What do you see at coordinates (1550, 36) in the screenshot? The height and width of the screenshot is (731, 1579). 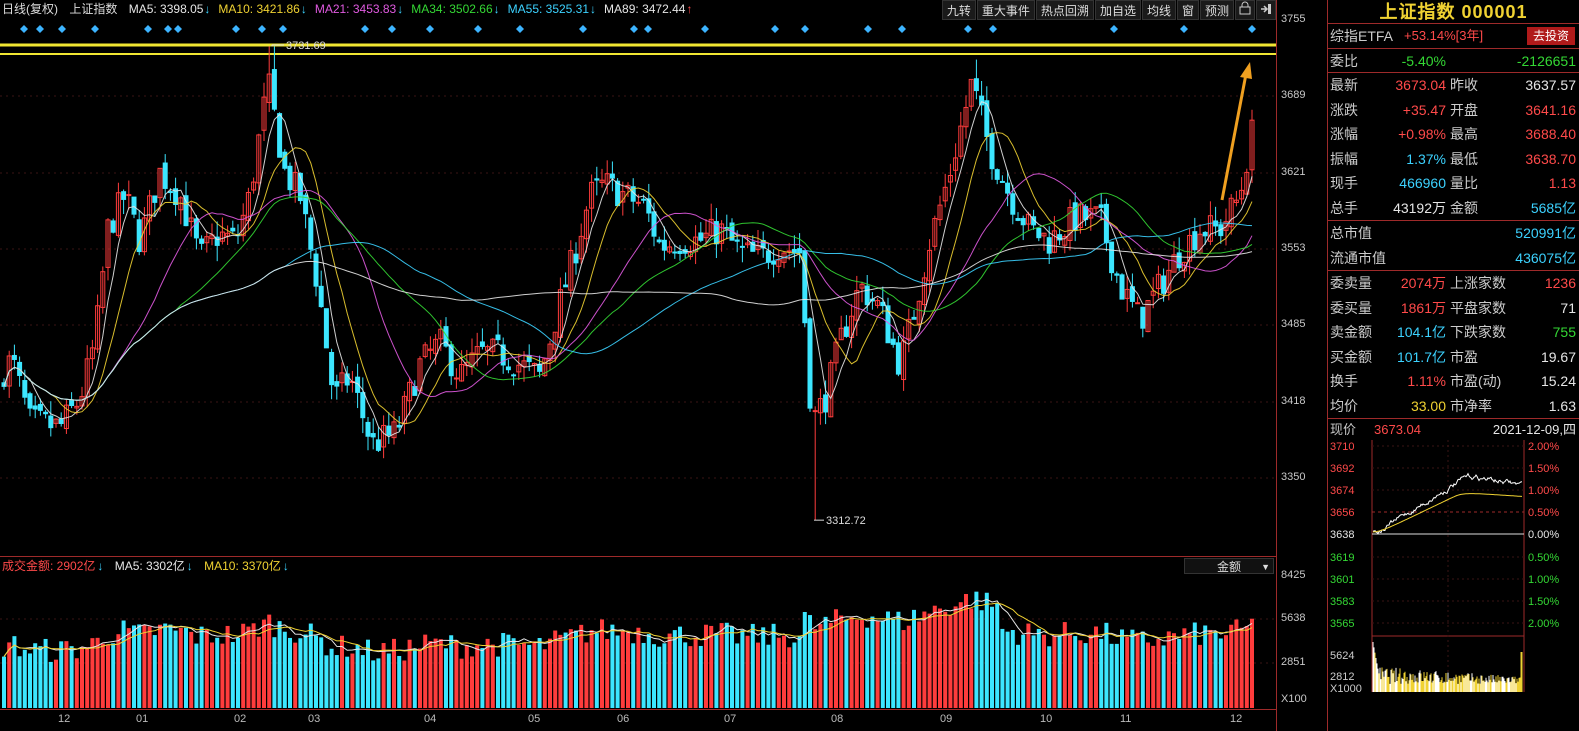 I see `invest-button: 去投资` at bounding box center [1550, 36].